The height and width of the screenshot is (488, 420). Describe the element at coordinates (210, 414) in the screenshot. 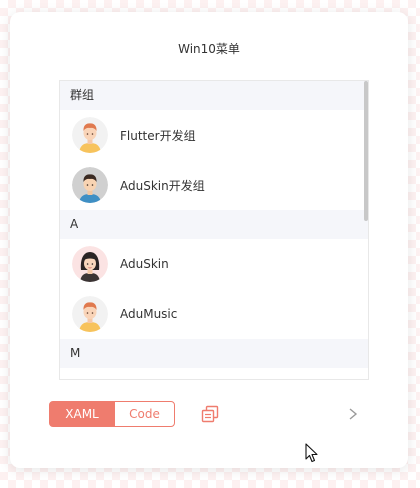

I see `copy-icon` at that location.